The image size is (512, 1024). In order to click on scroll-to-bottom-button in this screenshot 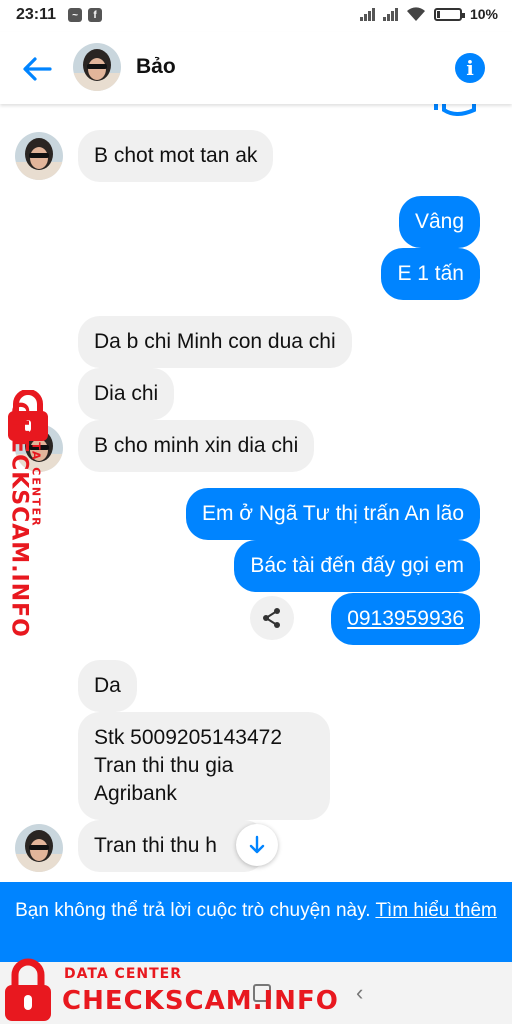, I will do `click(257, 845)`.